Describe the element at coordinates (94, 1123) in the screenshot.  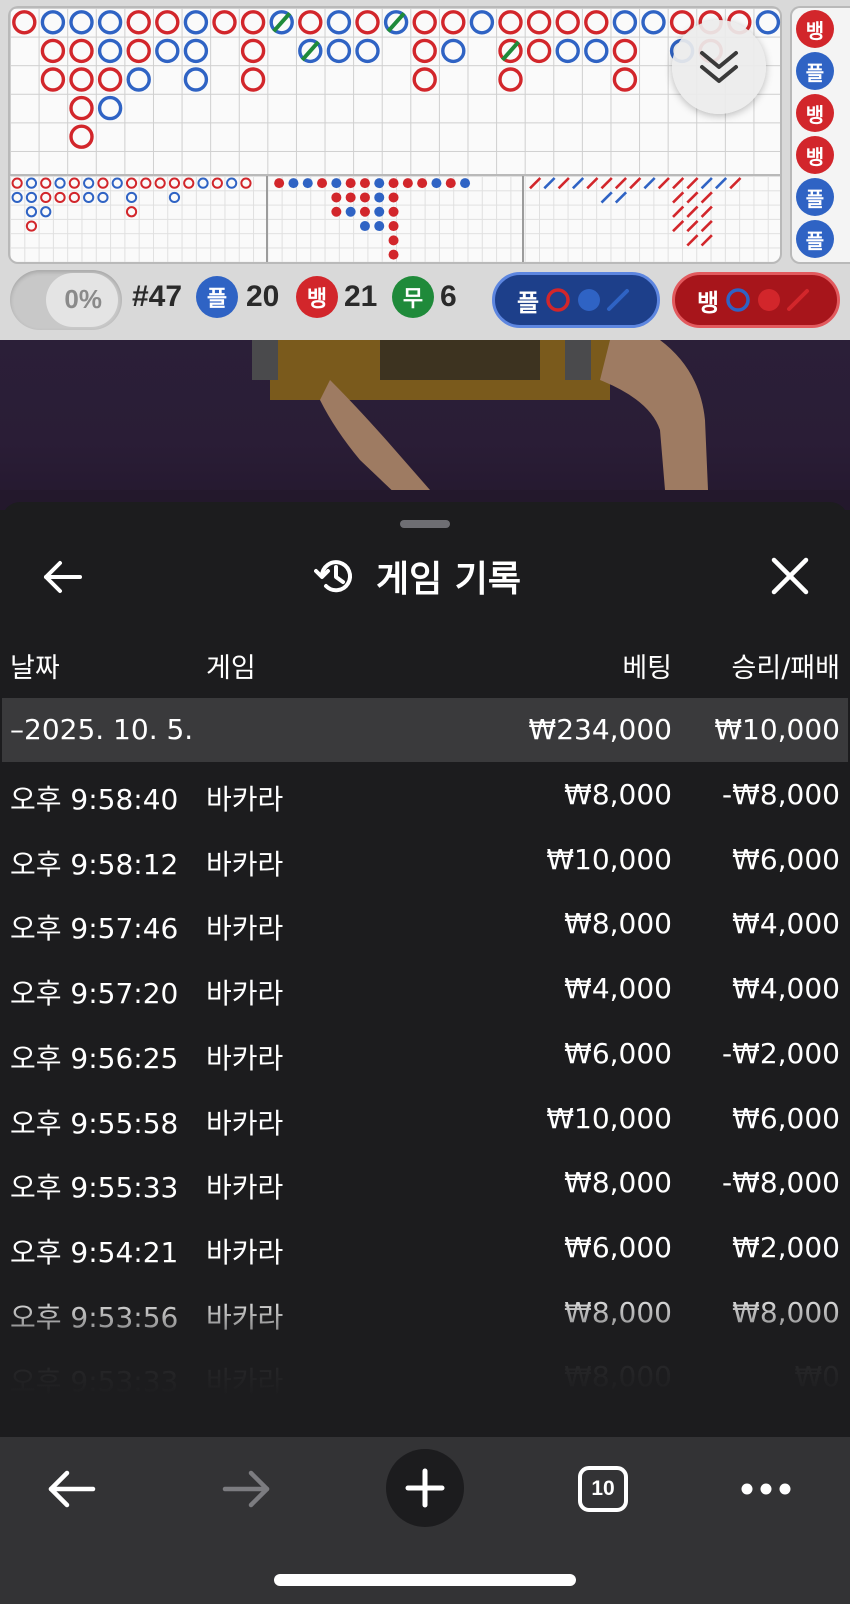
I see `row-time: 오후 9:55:58` at that location.